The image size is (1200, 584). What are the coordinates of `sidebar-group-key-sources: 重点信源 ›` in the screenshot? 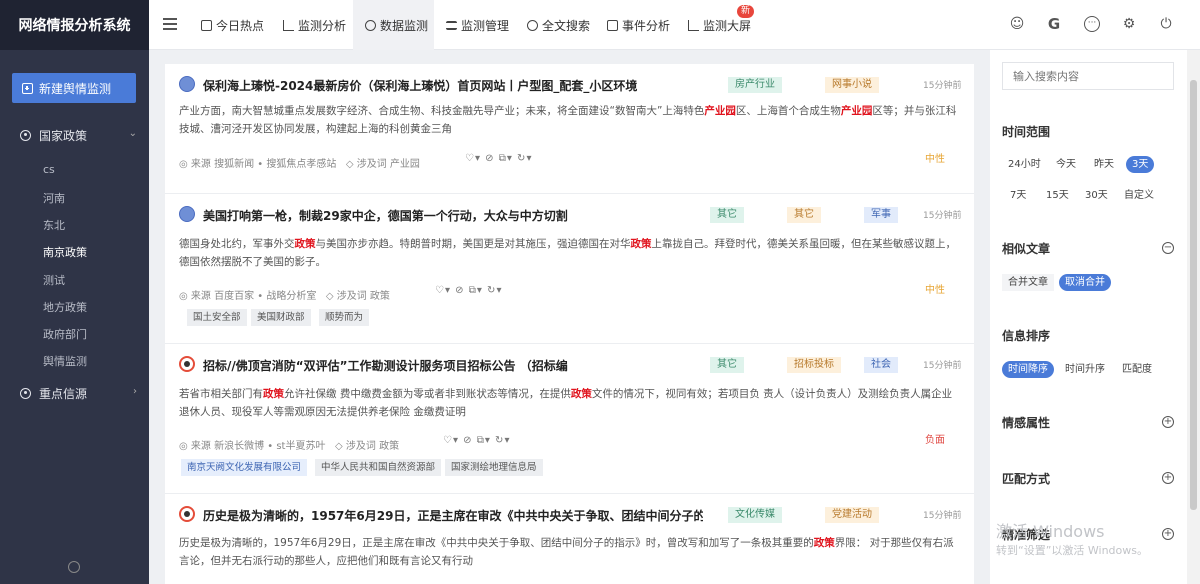 It's located at (74, 393).